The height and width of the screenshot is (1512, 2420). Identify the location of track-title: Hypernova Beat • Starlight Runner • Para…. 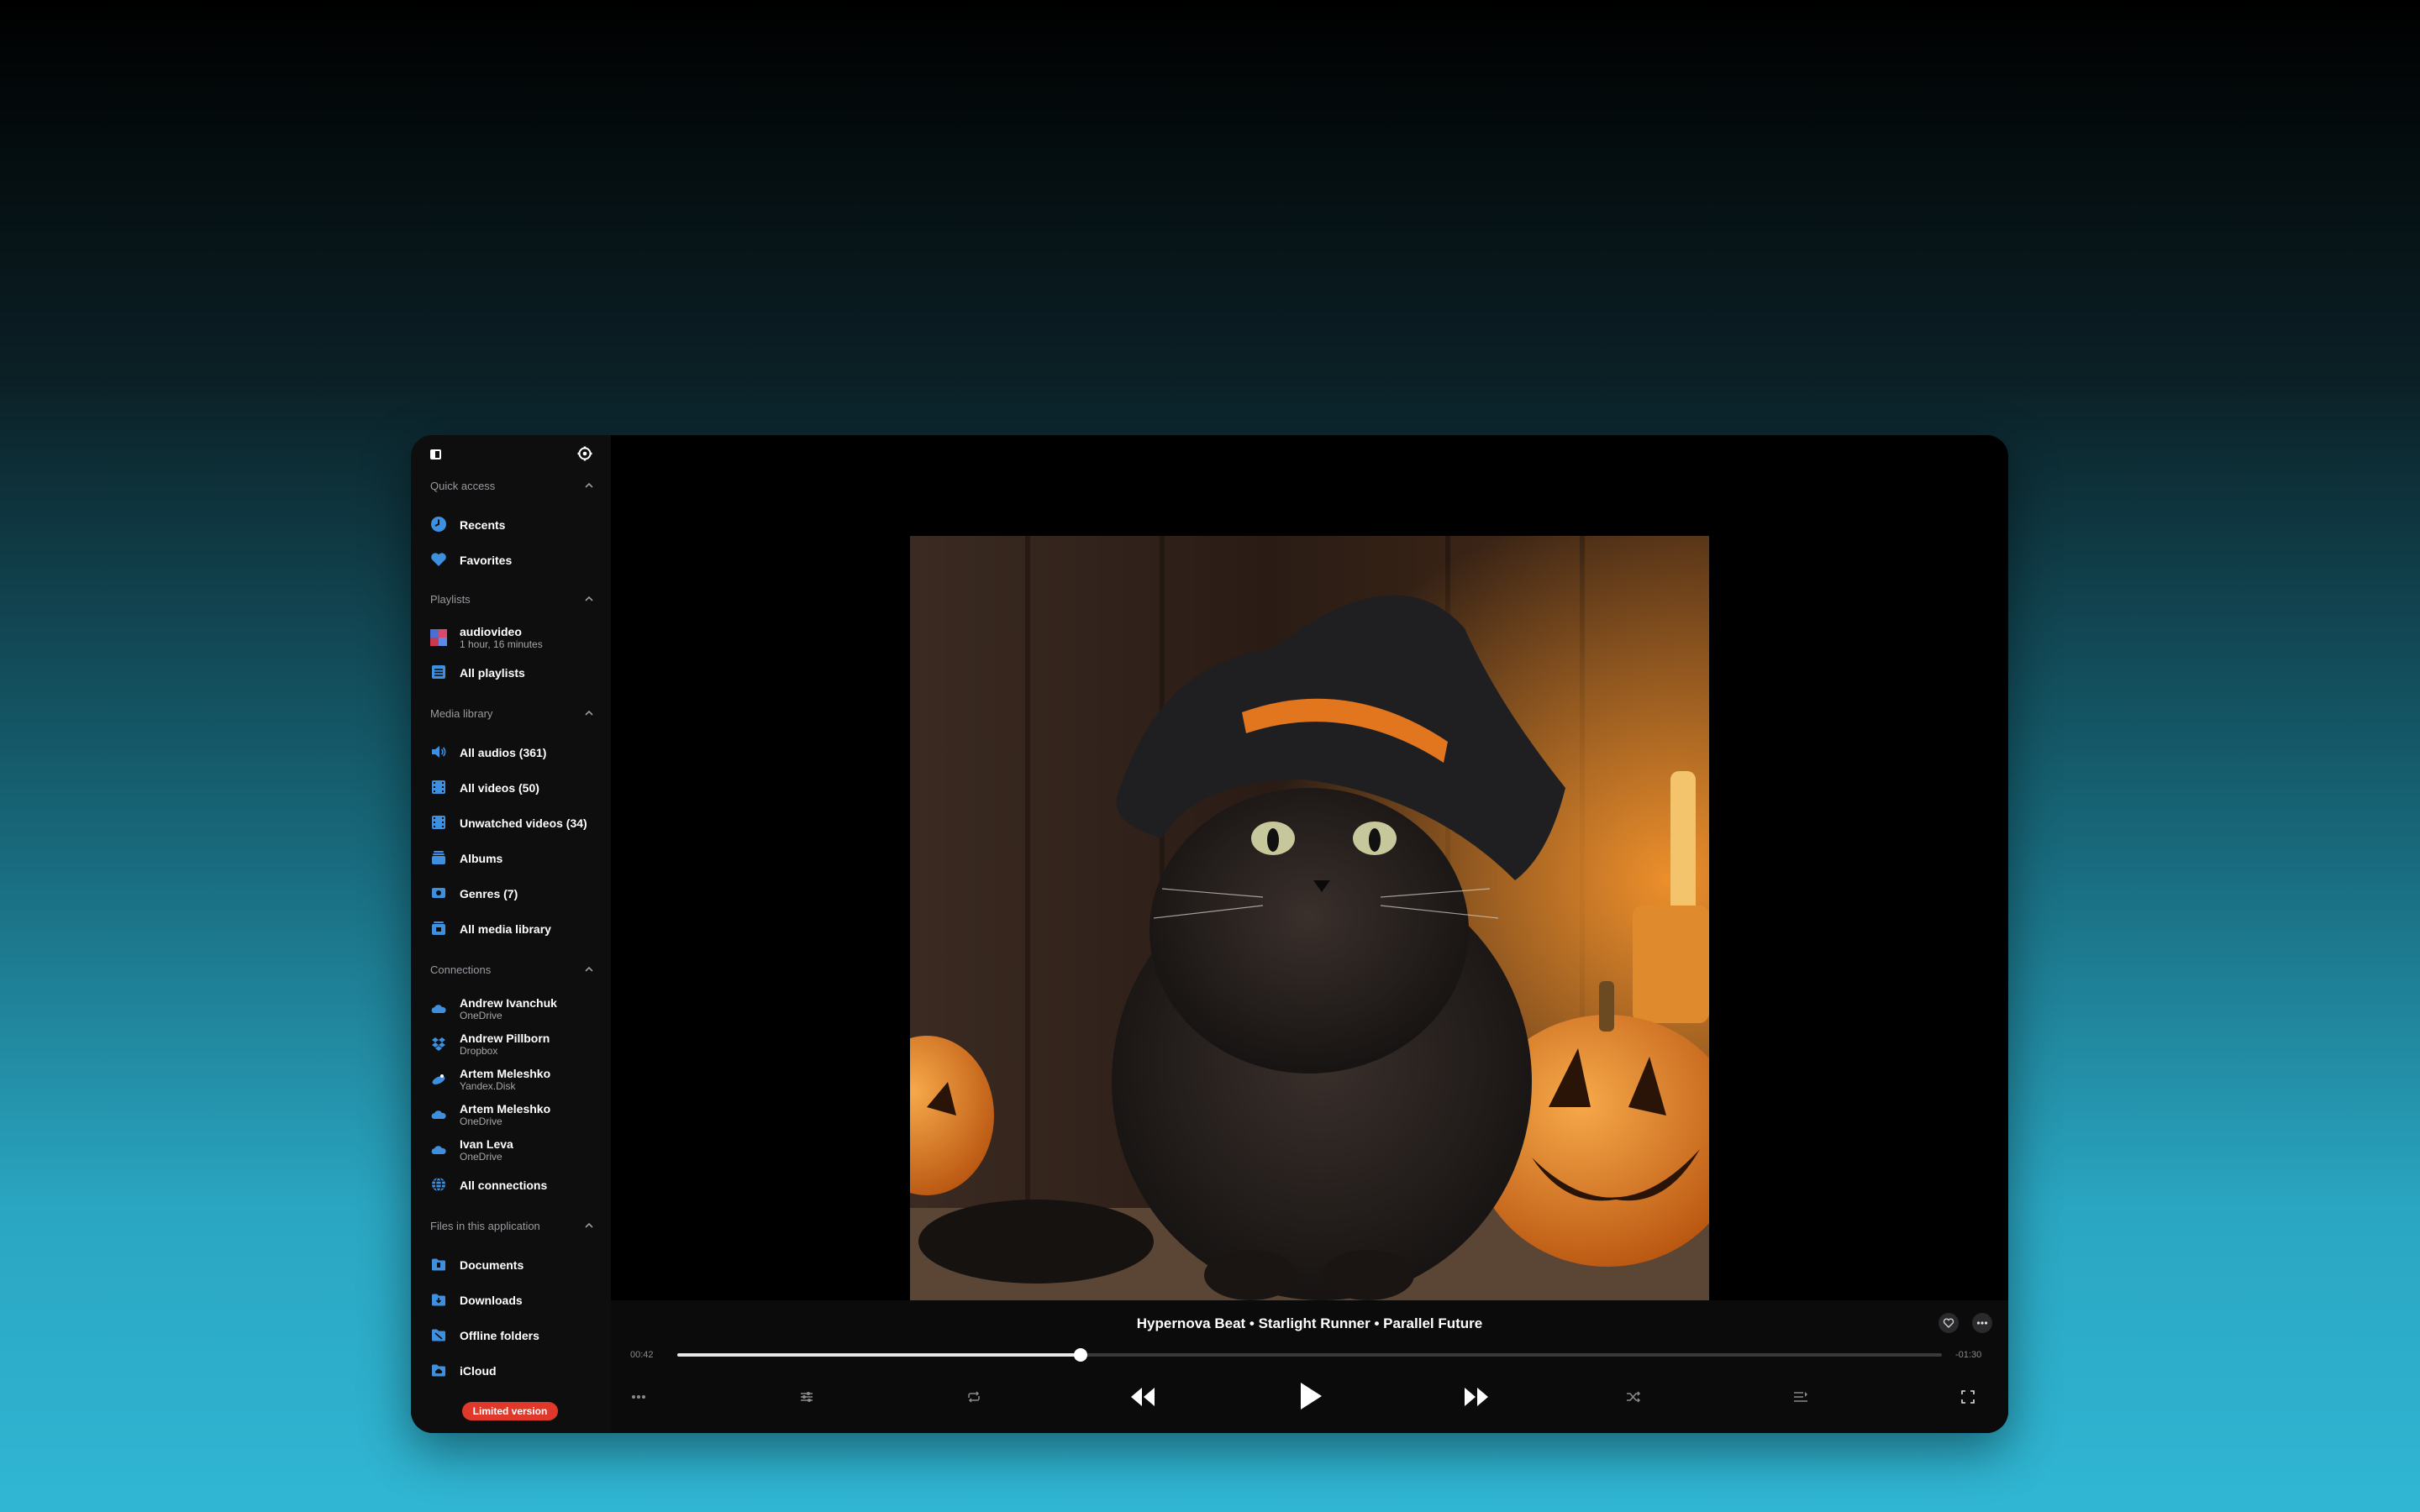
(1309, 1323).